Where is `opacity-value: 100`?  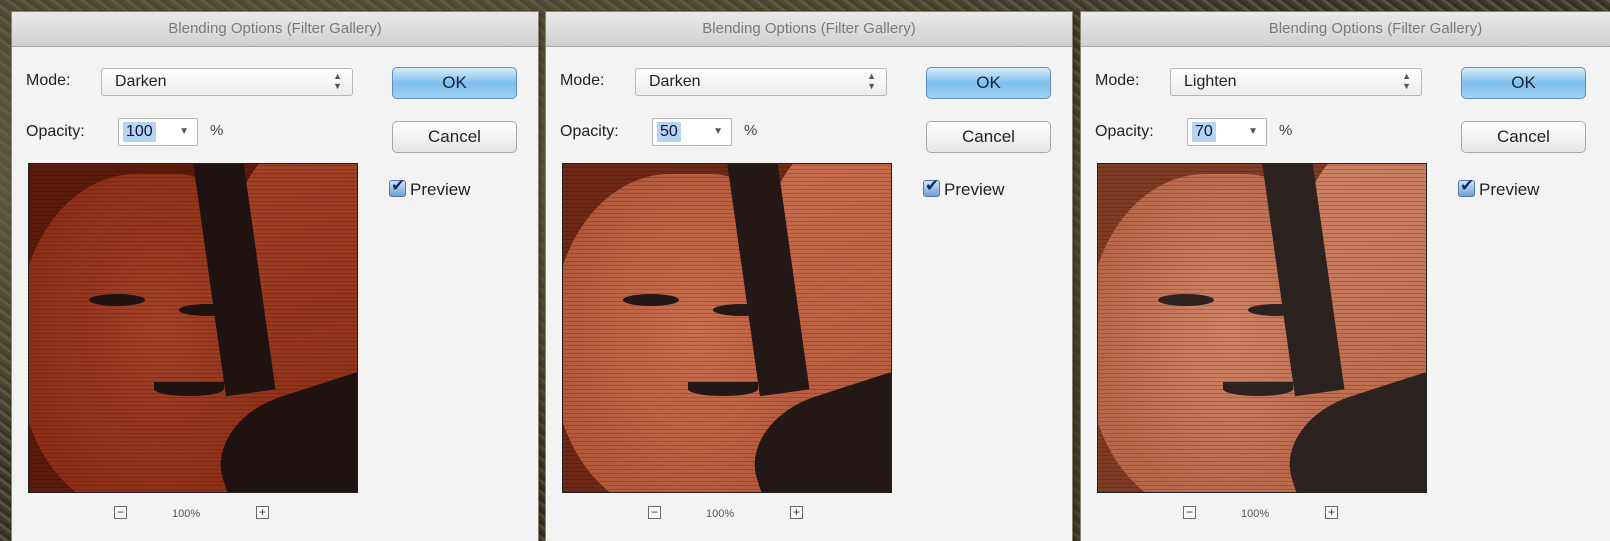
opacity-value: 100 is located at coordinates (139, 132).